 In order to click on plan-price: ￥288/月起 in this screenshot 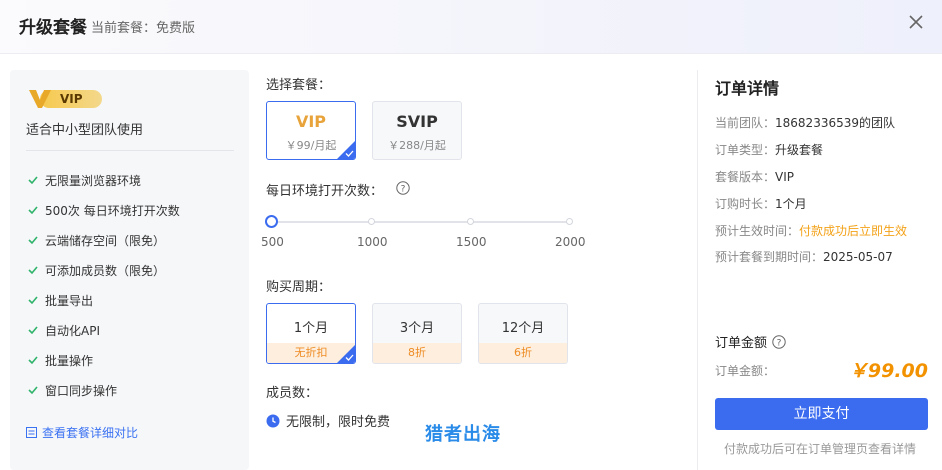, I will do `click(417, 145)`.